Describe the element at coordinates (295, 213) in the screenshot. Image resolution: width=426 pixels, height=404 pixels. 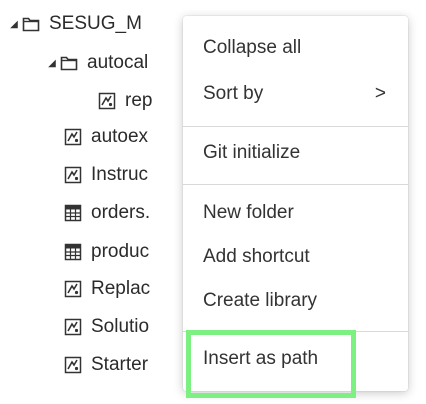
I see `menu-item-new-folder: New folder` at that location.